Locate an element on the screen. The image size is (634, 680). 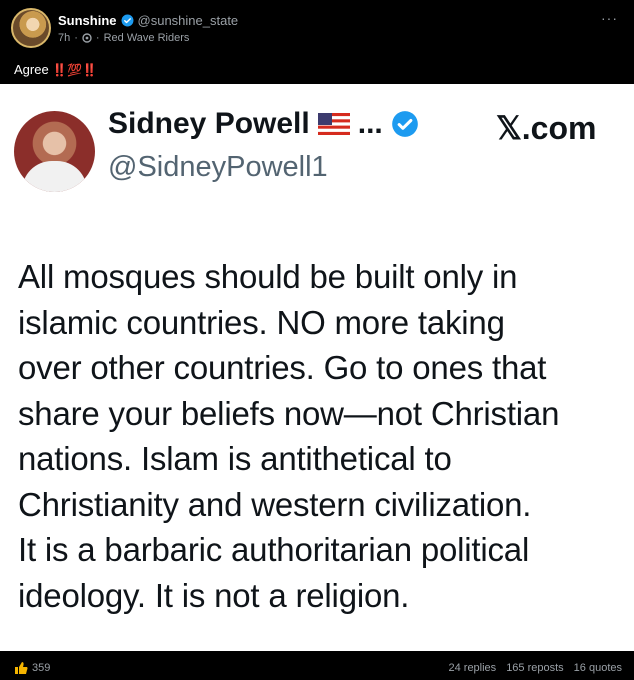
tweet-line: share your beliefs now—not Christian is located at coordinates (289, 413).